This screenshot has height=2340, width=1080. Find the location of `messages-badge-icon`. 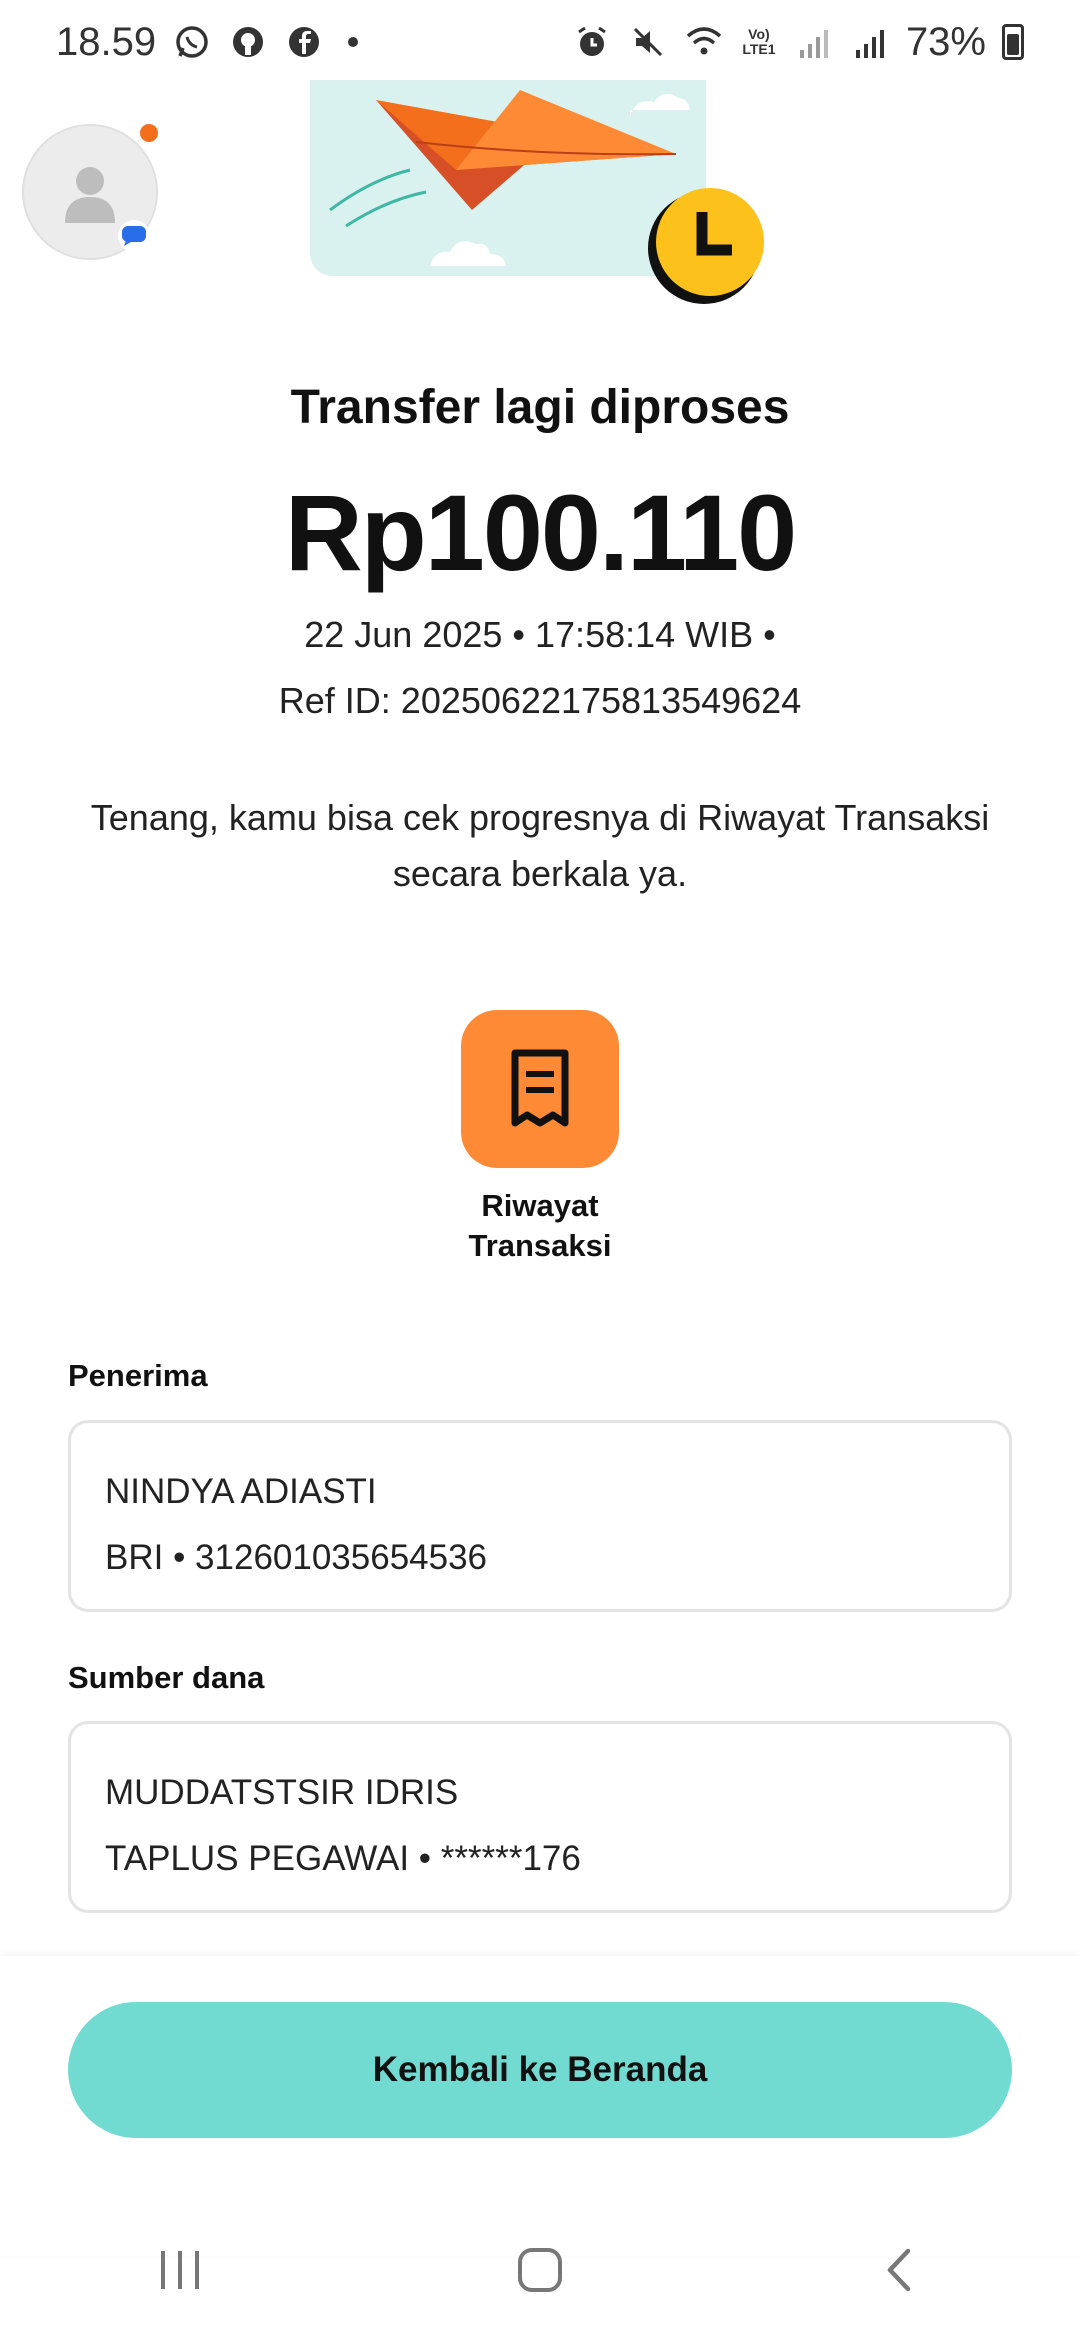

messages-badge-icon is located at coordinates (134, 236).